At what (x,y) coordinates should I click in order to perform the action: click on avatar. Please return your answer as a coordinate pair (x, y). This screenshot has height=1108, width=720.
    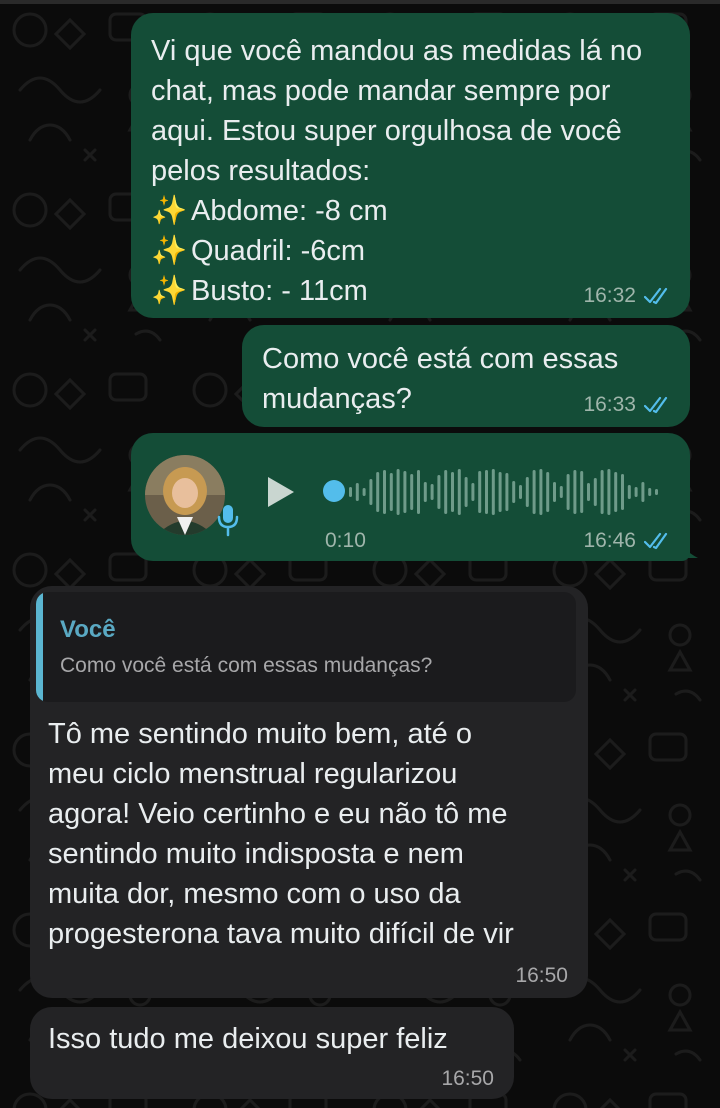
    Looking at the image, I should click on (185, 495).